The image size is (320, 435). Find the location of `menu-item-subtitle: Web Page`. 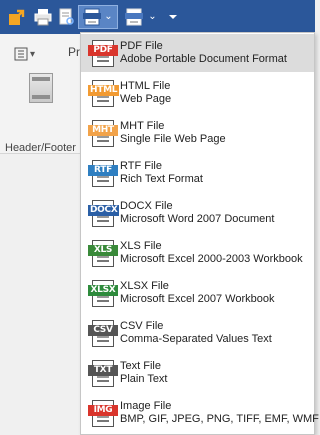

menu-item-subtitle: Web Page is located at coordinates (146, 99).